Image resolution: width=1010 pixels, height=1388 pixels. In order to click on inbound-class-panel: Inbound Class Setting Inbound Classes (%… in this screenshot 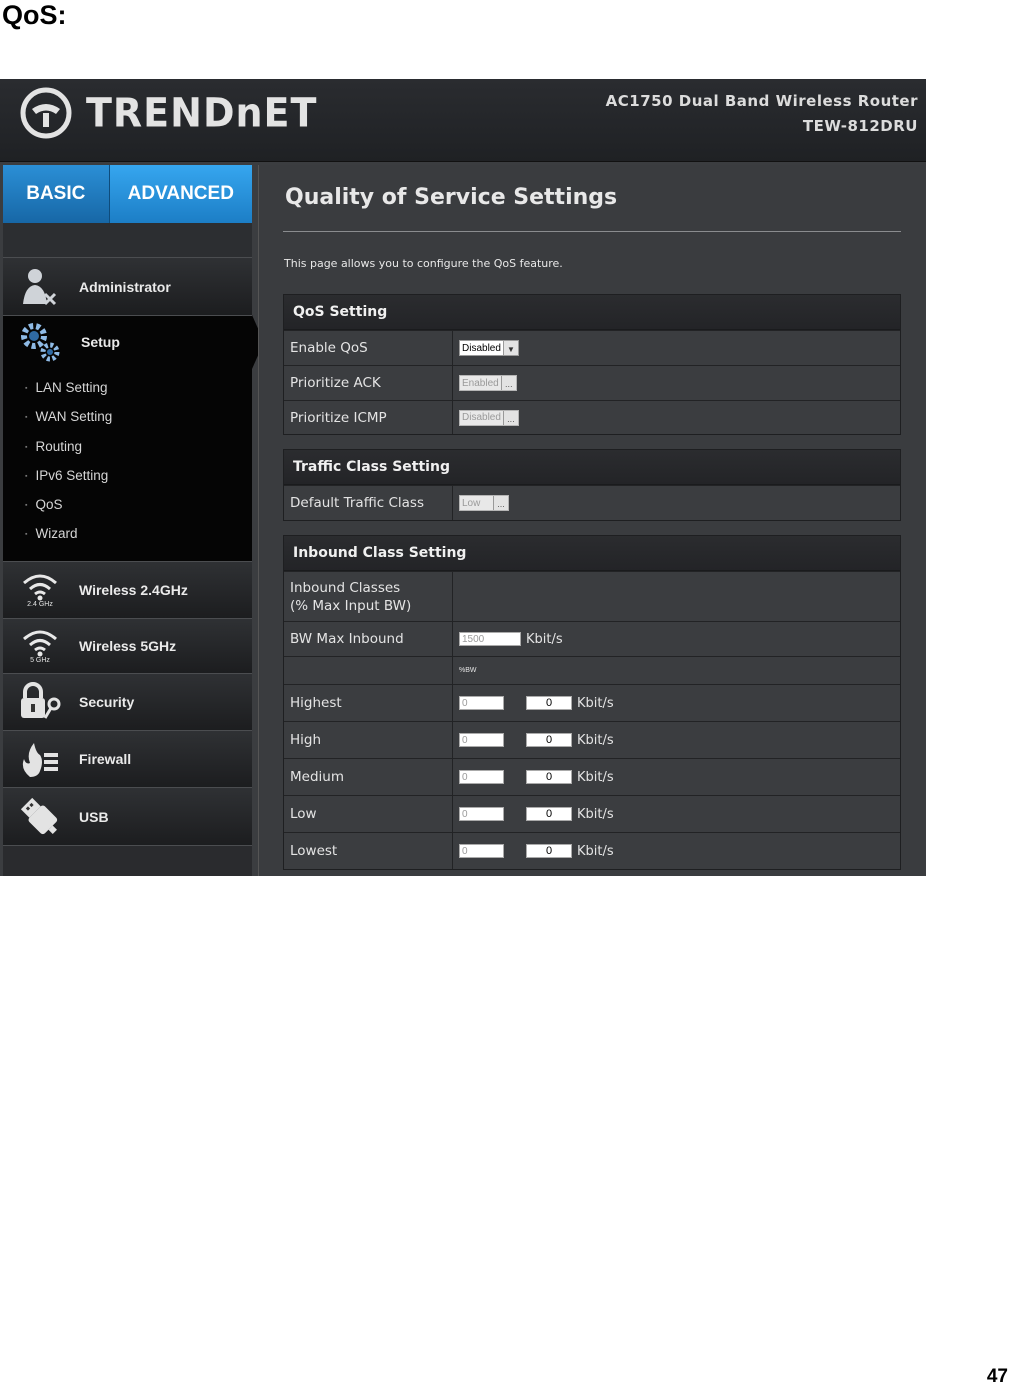, I will do `click(592, 702)`.